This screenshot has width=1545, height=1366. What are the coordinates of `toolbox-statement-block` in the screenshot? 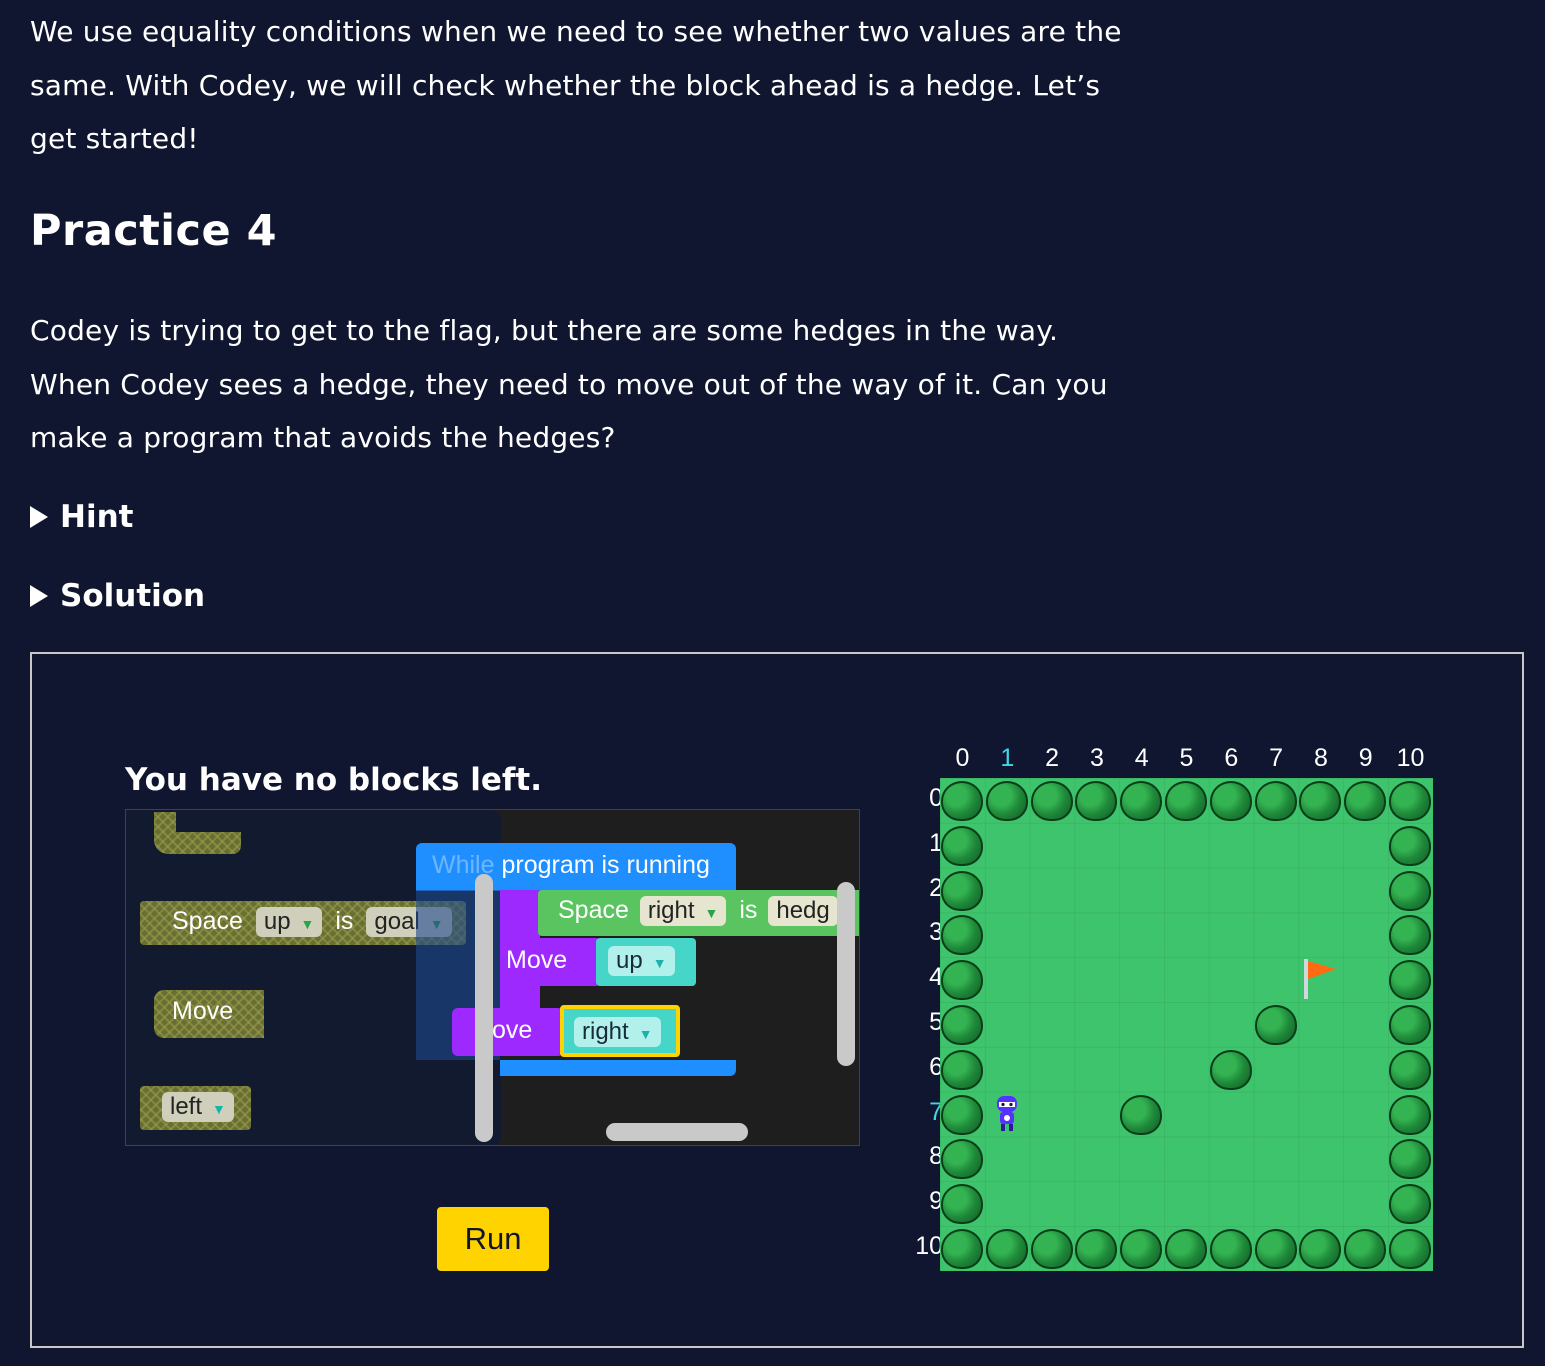 It's located at (197, 833).